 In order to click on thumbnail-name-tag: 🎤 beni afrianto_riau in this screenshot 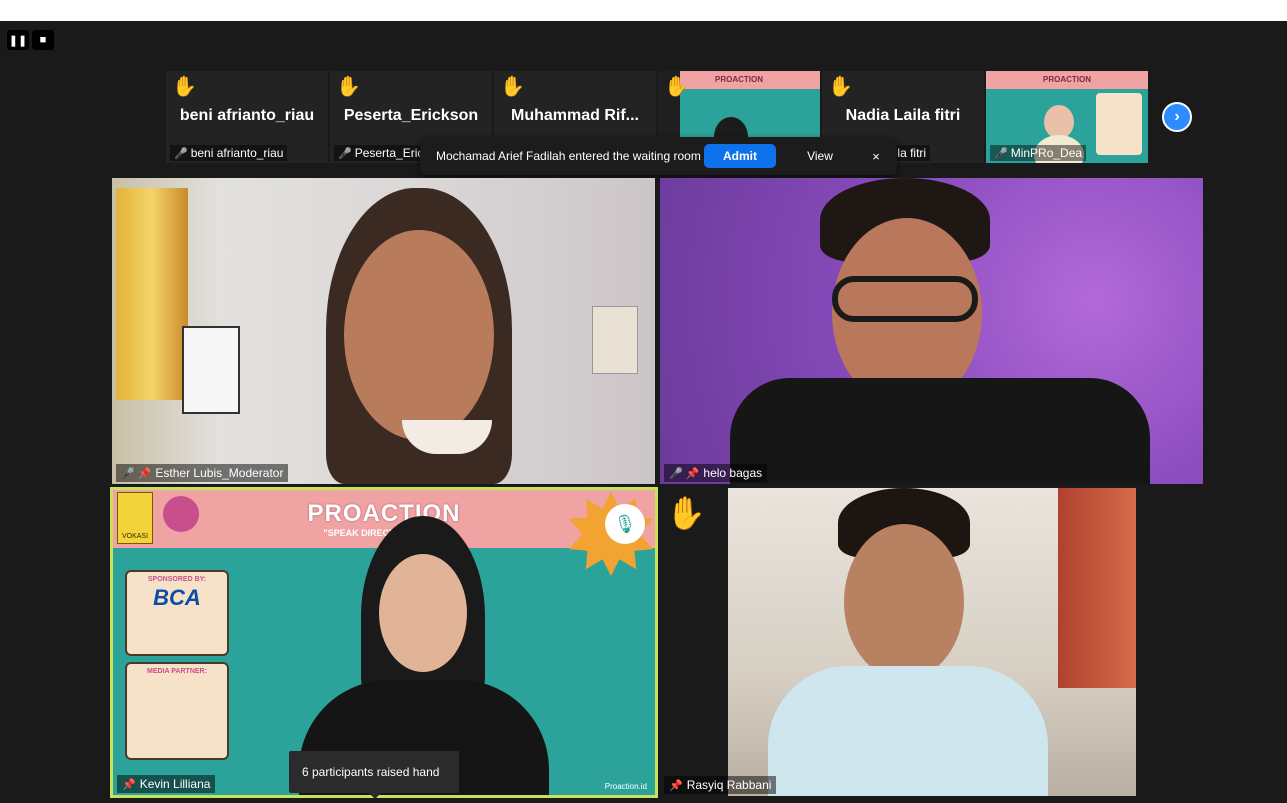, I will do `click(229, 153)`.